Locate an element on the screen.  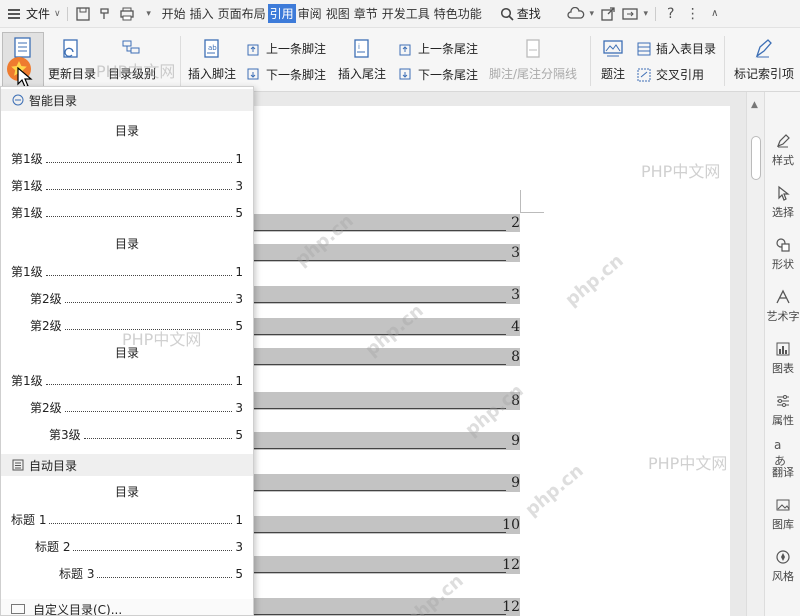
search-button: 查找 is located at coordinates (520, 14).